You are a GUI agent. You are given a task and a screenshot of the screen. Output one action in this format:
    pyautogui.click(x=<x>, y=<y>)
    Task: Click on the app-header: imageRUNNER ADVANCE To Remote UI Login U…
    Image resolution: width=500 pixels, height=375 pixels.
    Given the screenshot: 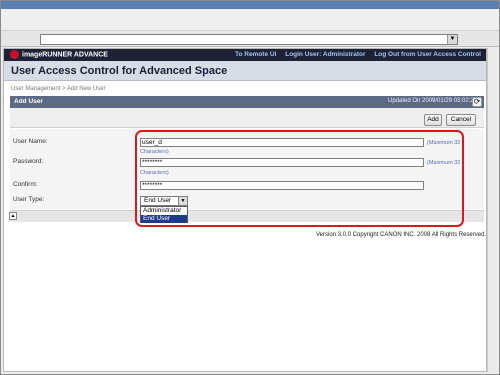 What is the action you would take?
    pyautogui.click(x=245, y=55)
    